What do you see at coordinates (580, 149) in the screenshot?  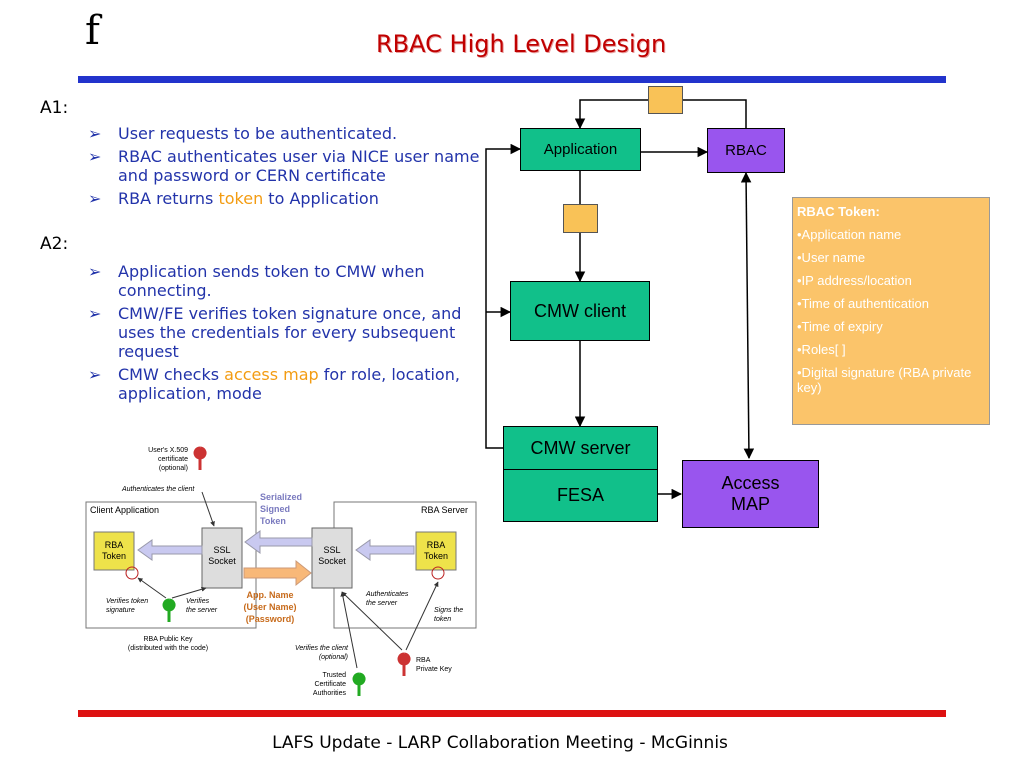 I see `application-box: Application` at bounding box center [580, 149].